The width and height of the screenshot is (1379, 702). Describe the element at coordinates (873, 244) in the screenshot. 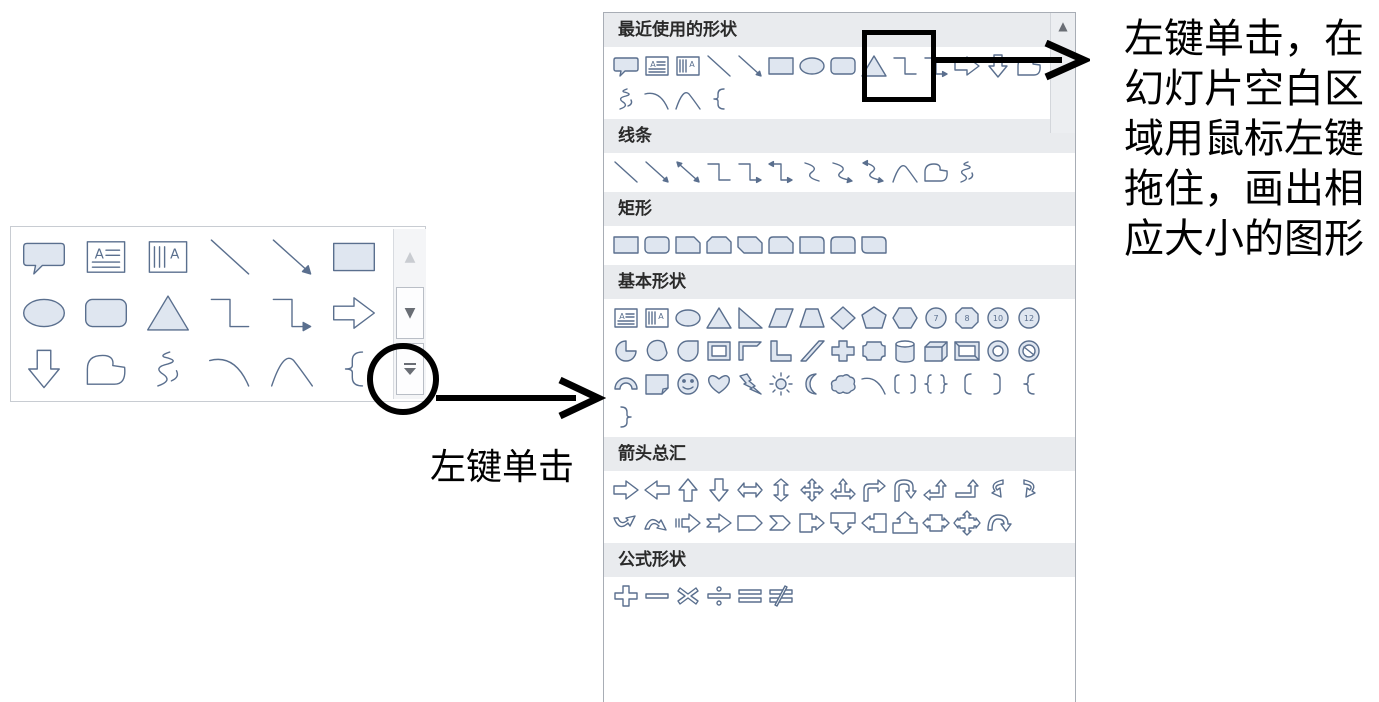

I see `round-diagonal-rectangle-icon` at that location.